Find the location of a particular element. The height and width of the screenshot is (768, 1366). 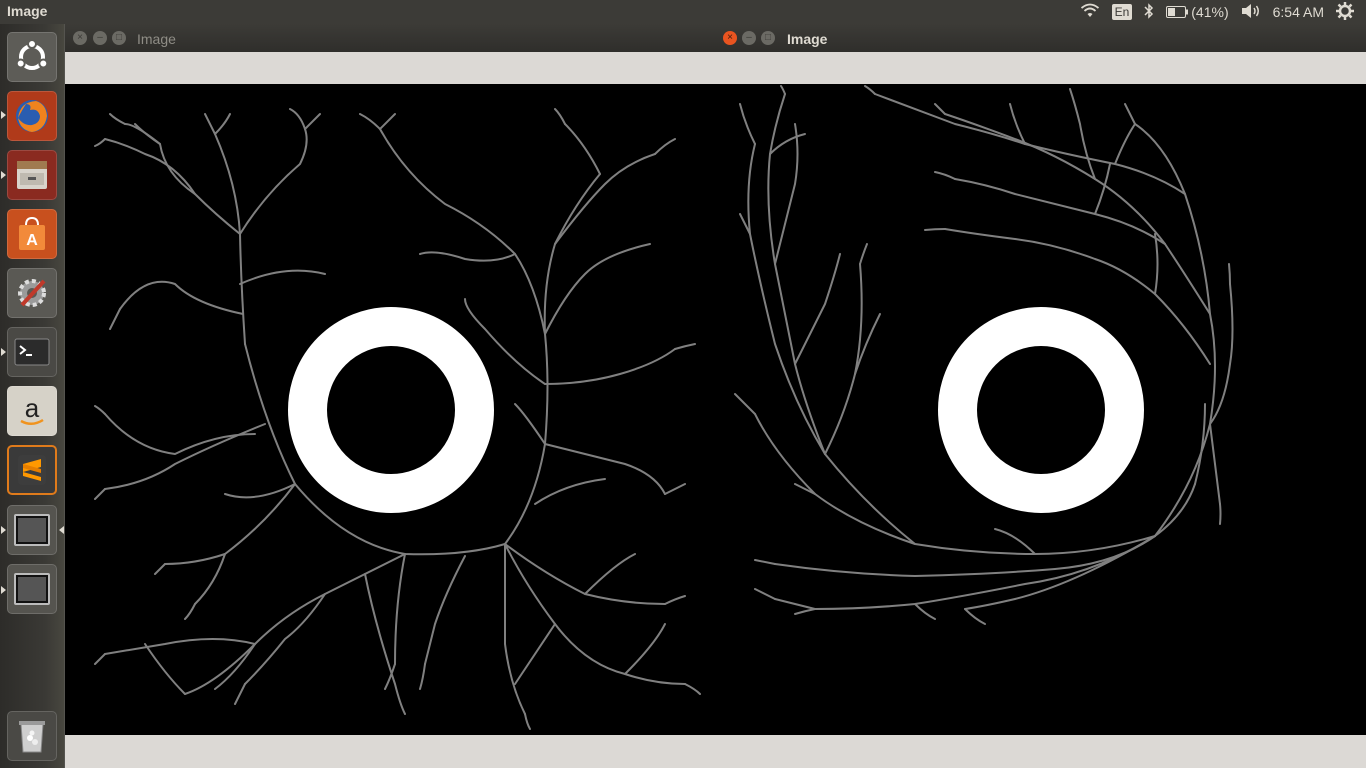

session-gear-icon is located at coordinates (1345, 12).